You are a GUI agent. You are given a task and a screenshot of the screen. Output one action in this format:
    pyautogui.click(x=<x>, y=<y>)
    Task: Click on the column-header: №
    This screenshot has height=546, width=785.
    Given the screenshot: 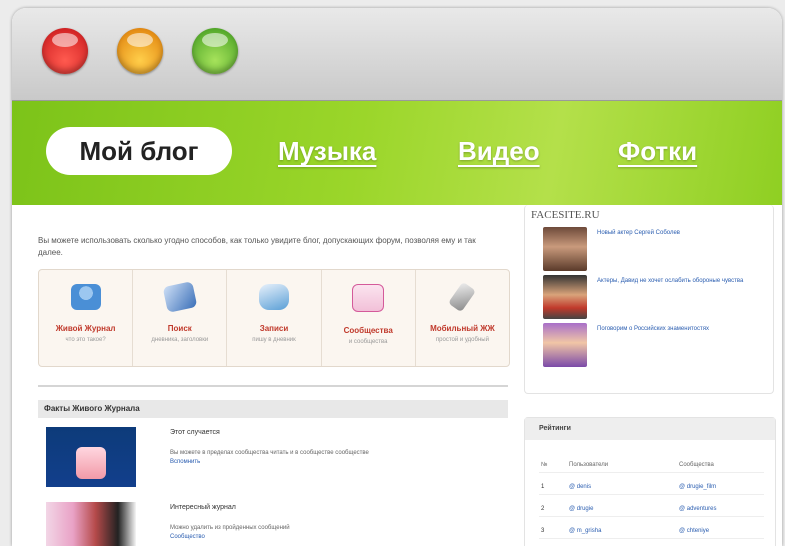 What is the action you would take?
    pyautogui.click(x=544, y=465)
    